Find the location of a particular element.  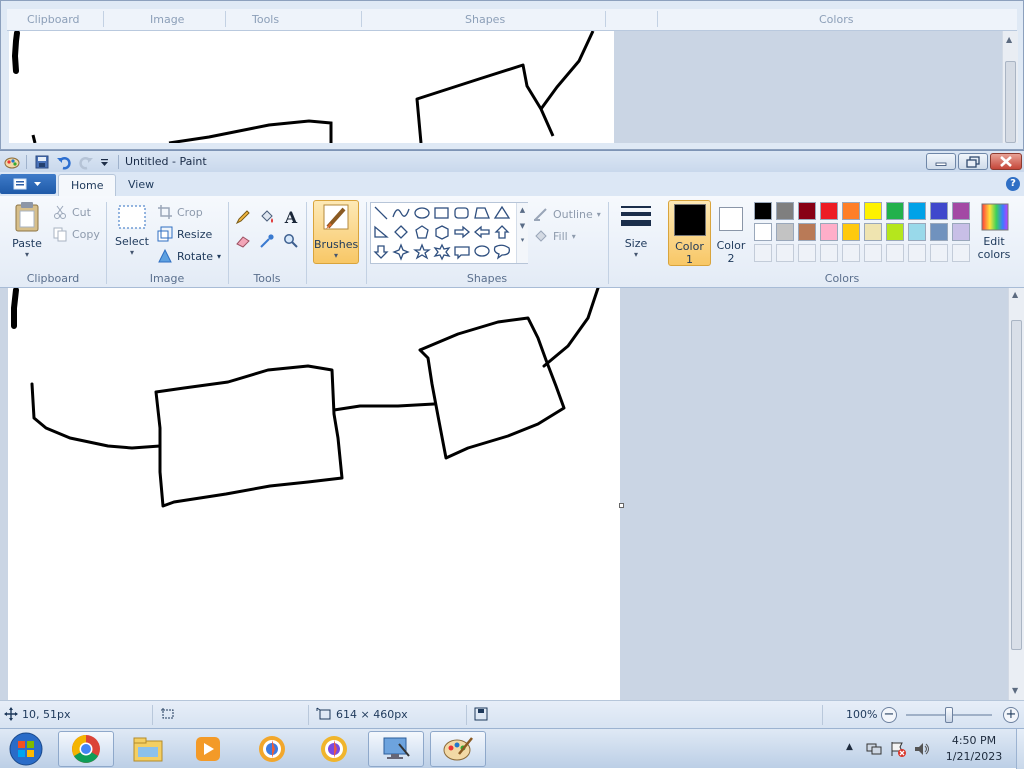

volume-icon is located at coordinates (922, 749).